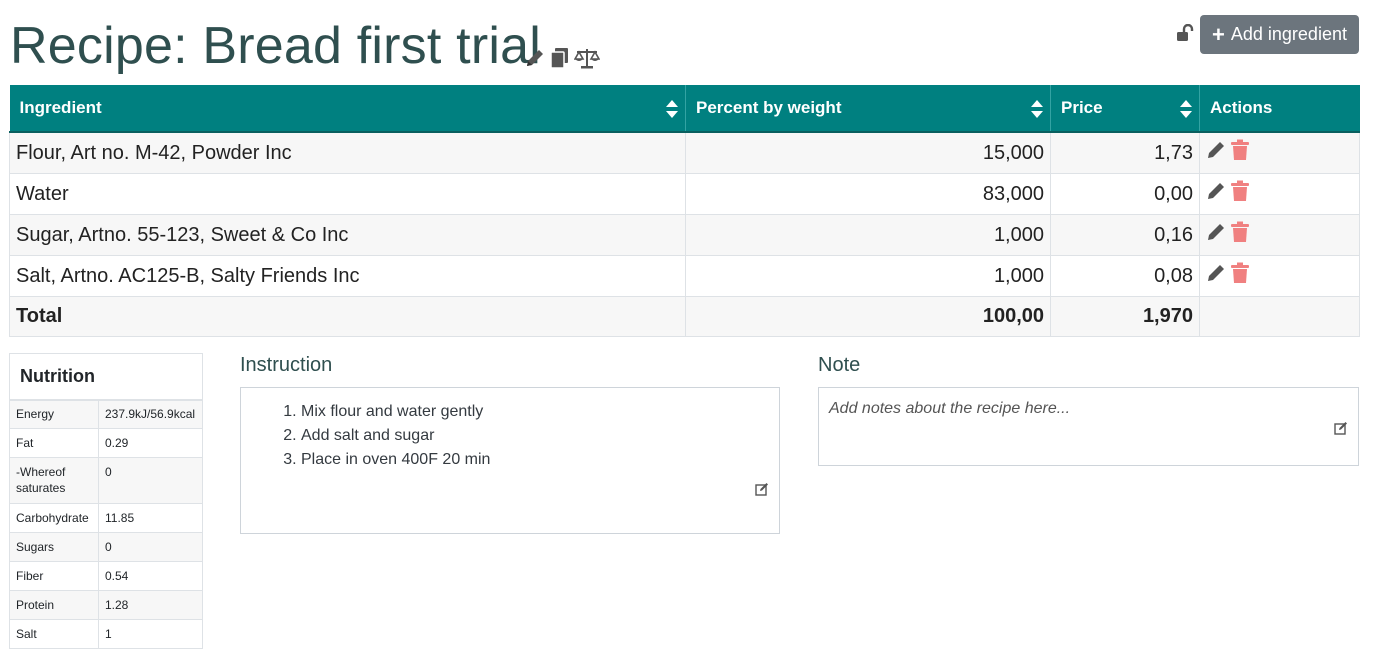  I want to click on title-actions, so click(562, 58).